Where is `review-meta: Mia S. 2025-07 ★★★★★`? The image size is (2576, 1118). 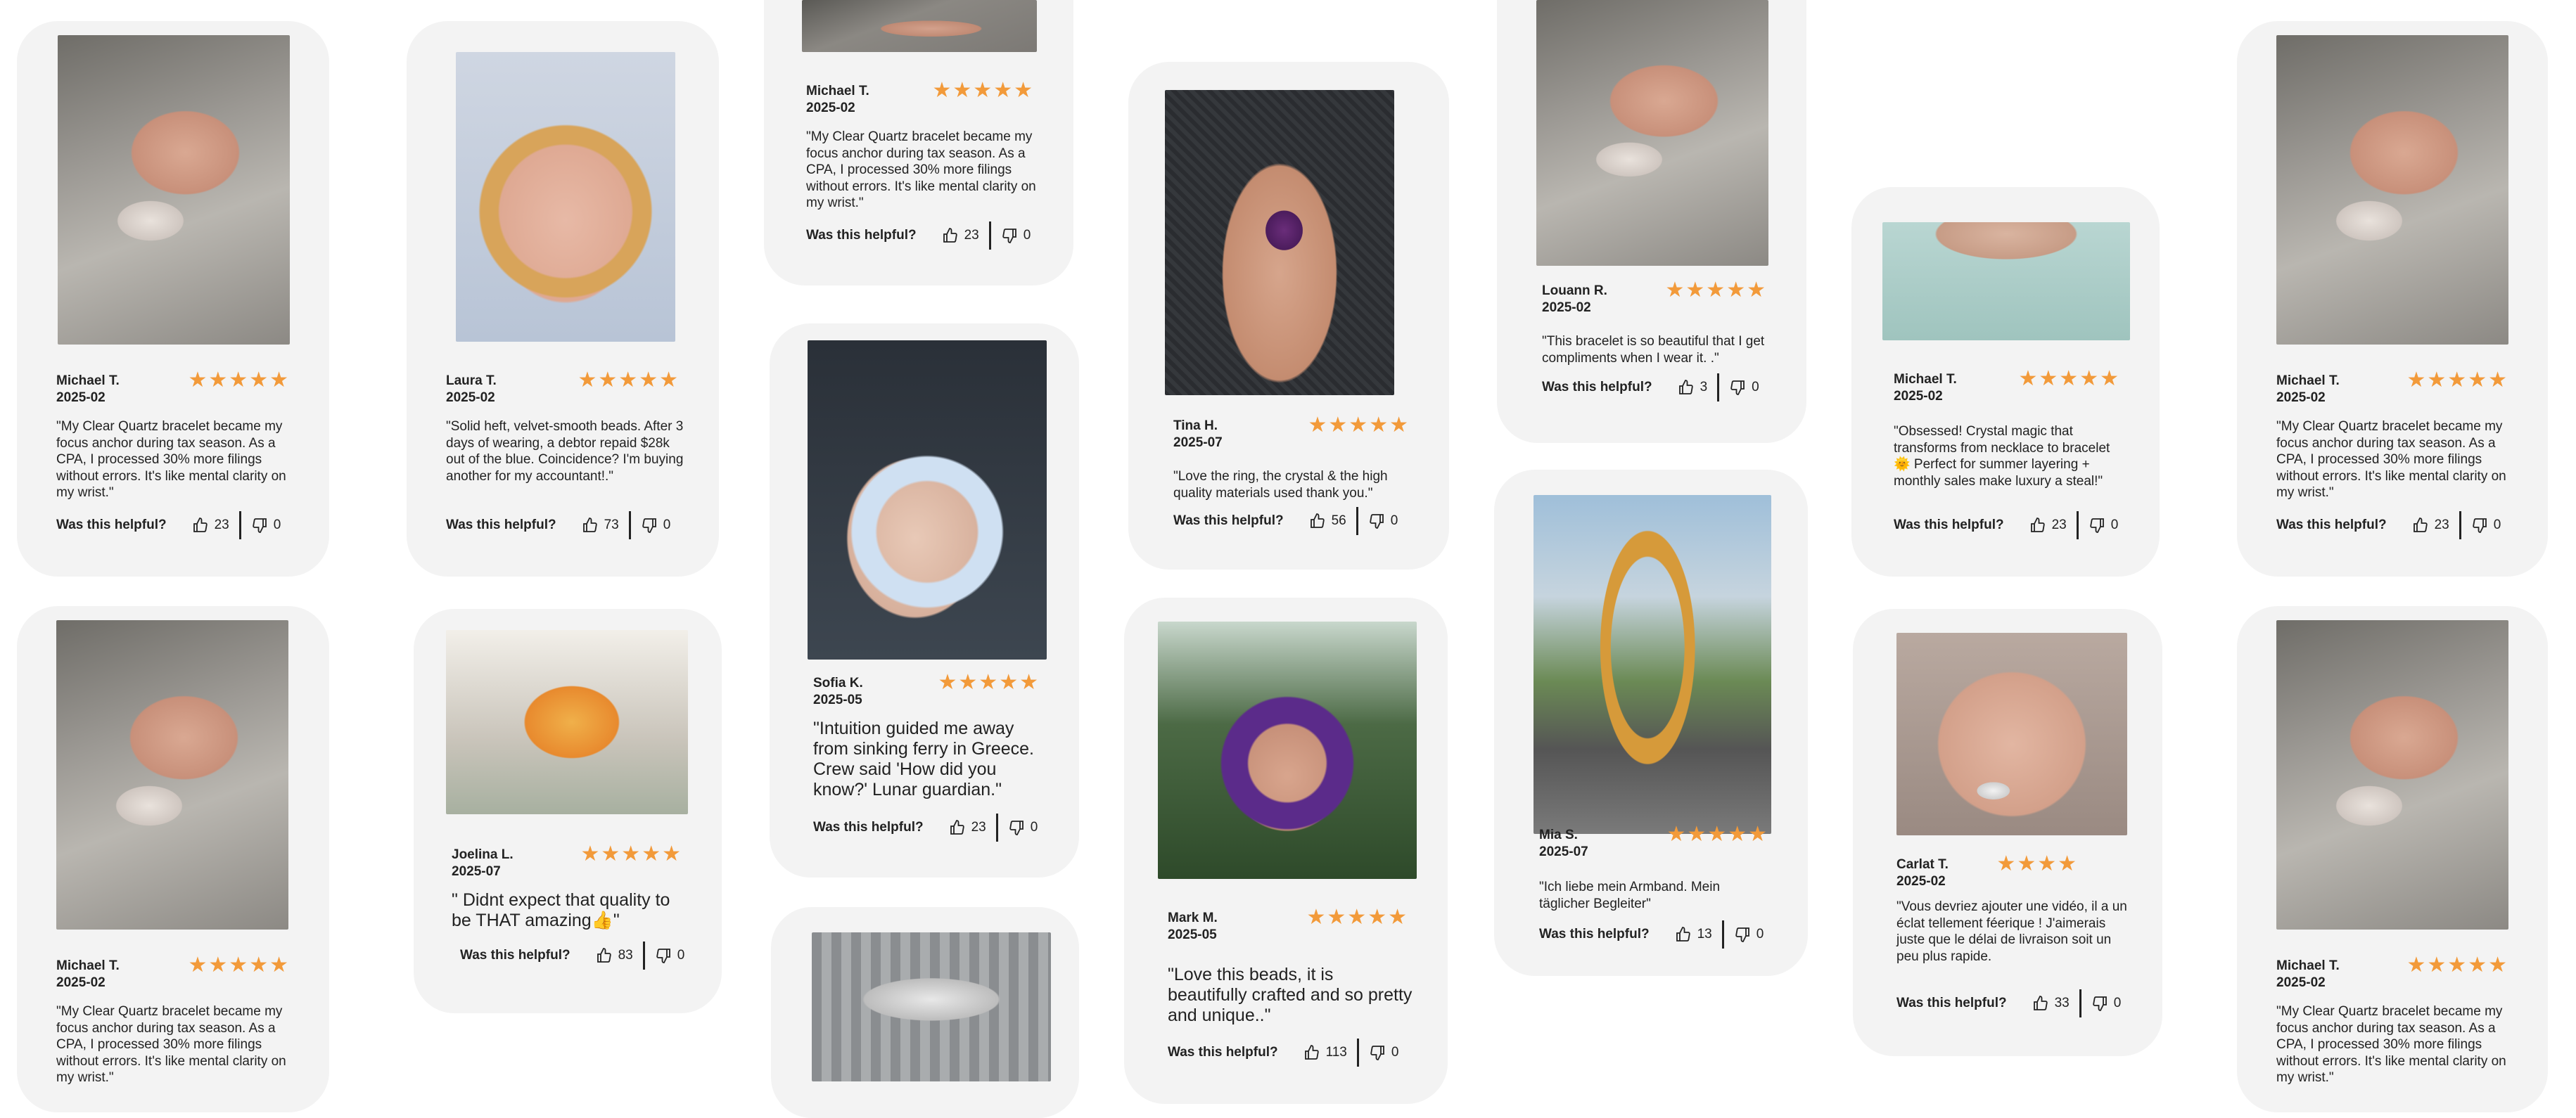
review-meta: Mia S. 2025-07 ★★★★★ is located at coordinates (1653, 842).